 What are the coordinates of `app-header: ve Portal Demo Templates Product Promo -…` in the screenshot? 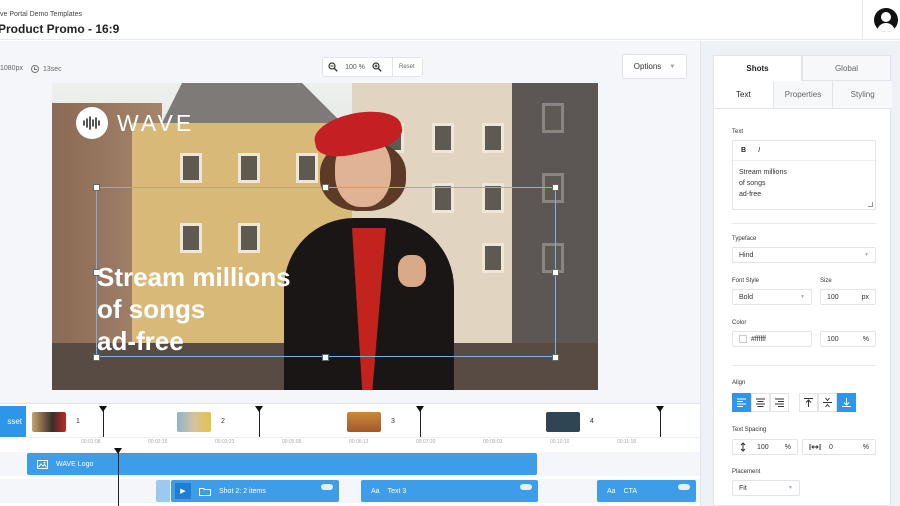 It's located at (450, 20).